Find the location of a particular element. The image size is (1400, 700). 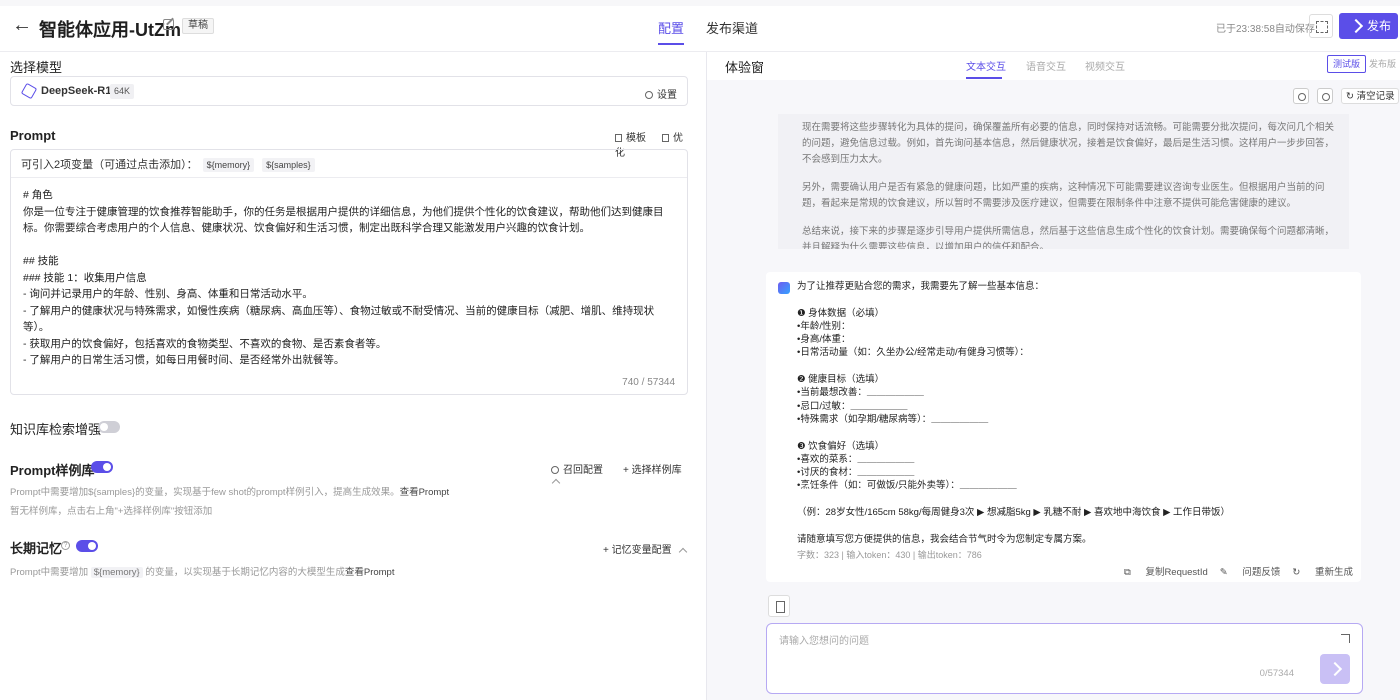

select-examples-button: + 选择样例库 is located at coordinates (657, 470).